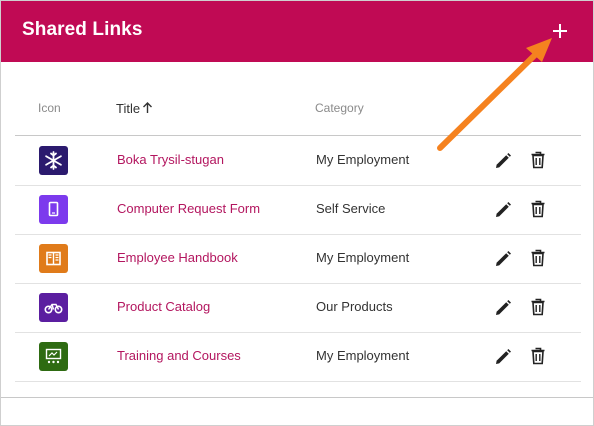  Describe the element at coordinates (170, 159) in the screenshot. I see `link-title: Boka Trysil-stugan` at that location.